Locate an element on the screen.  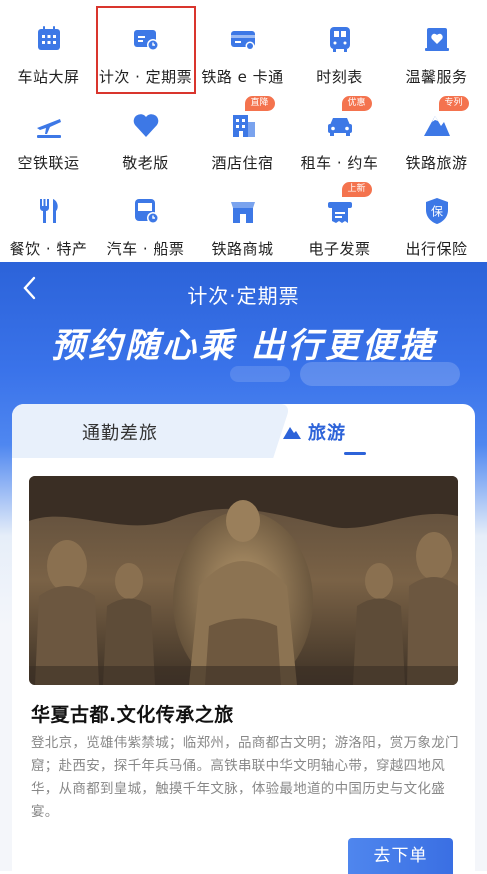
service-food-specialty: 餐饮 · 特产 is located at coordinates (48, 215).